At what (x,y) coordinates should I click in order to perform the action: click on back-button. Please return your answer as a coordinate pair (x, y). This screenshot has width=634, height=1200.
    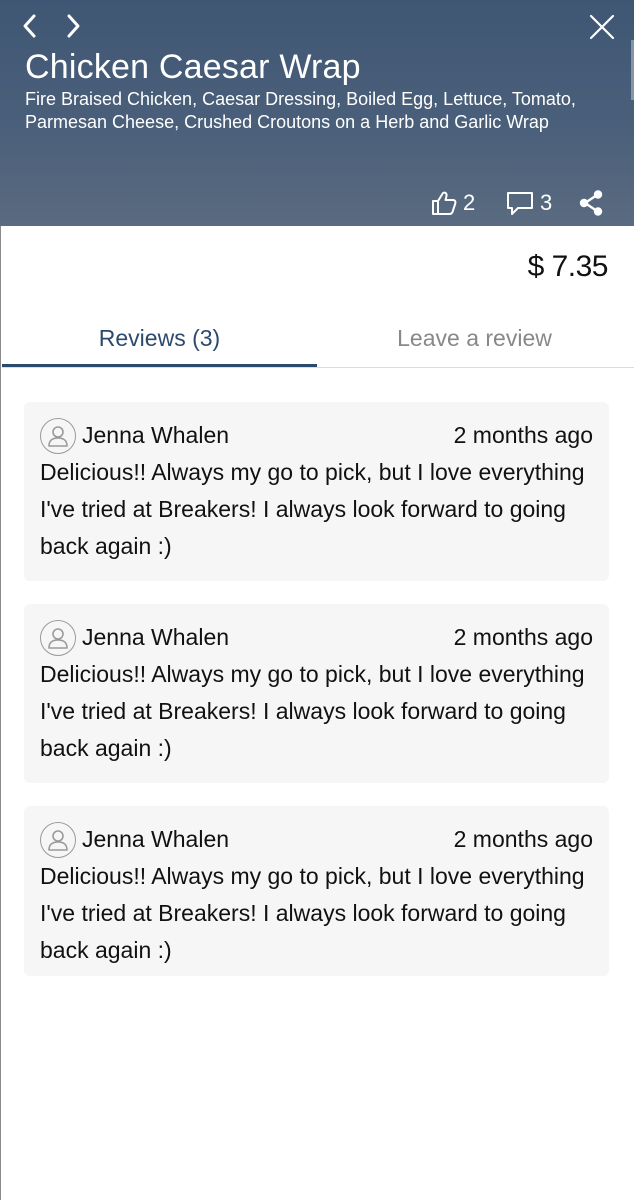
    Looking at the image, I should click on (30, 26).